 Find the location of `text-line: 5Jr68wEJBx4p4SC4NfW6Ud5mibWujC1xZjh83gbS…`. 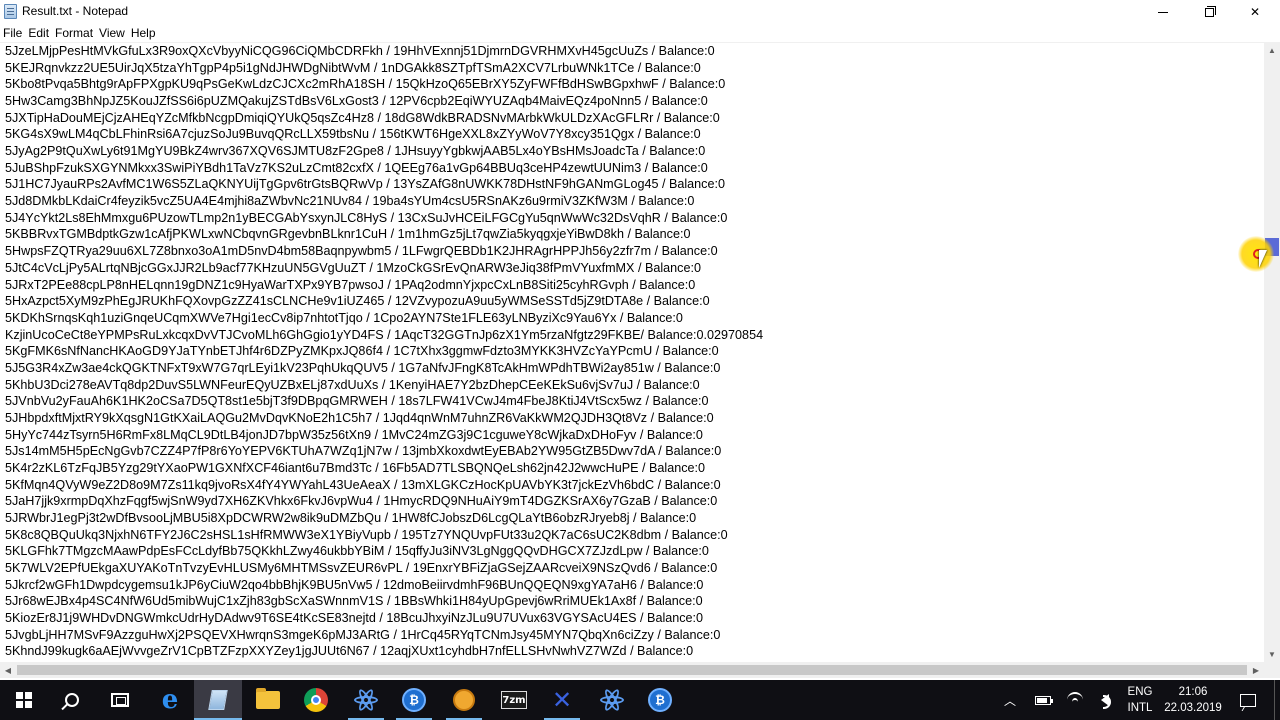

text-line: 5Jr68wEJBx4p4SC4NfW6Ud5mibWujC1xZjh83gbS… is located at coordinates (354, 601).